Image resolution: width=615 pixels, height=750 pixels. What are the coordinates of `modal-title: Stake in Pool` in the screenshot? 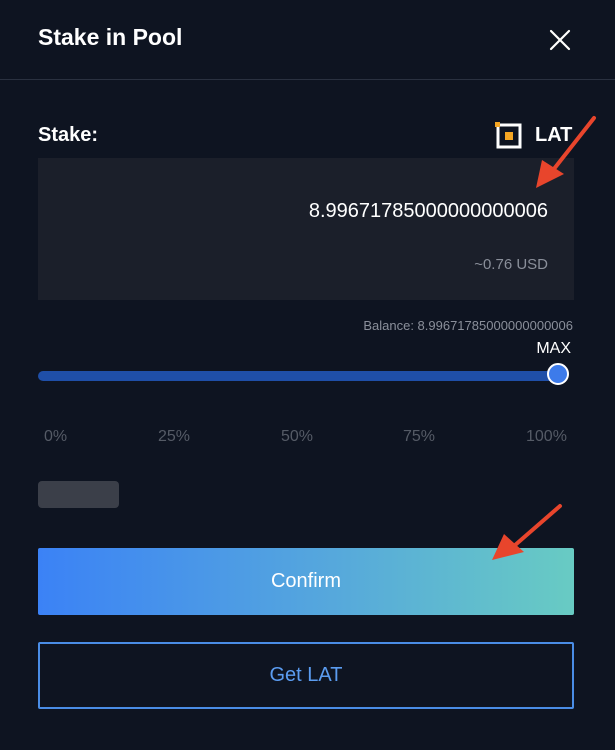 It's located at (110, 37).